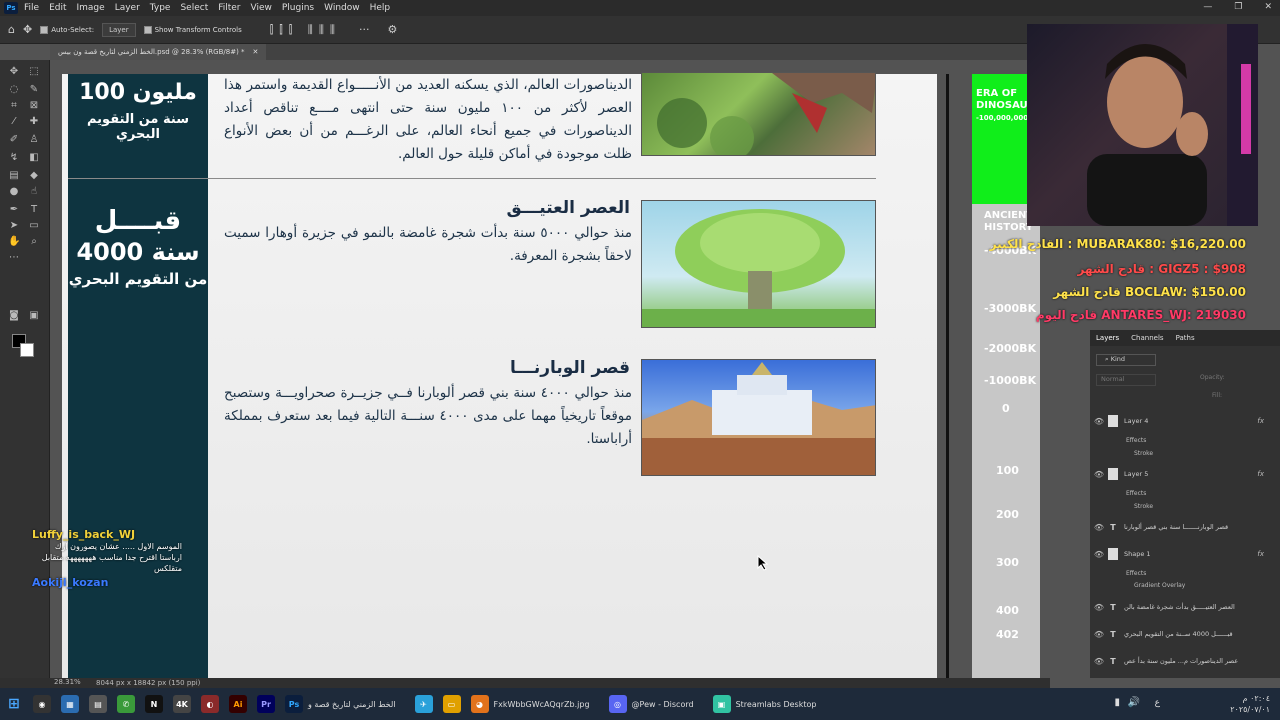 This screenshot has height=720, width=1280. What do you see at coordinates (1250, 704) in the screenshot?
I see `system-clock: ٠٢:٠٤ م ٢٠٢٥/٠٧/٠١` at bounding box center [1250, 704].